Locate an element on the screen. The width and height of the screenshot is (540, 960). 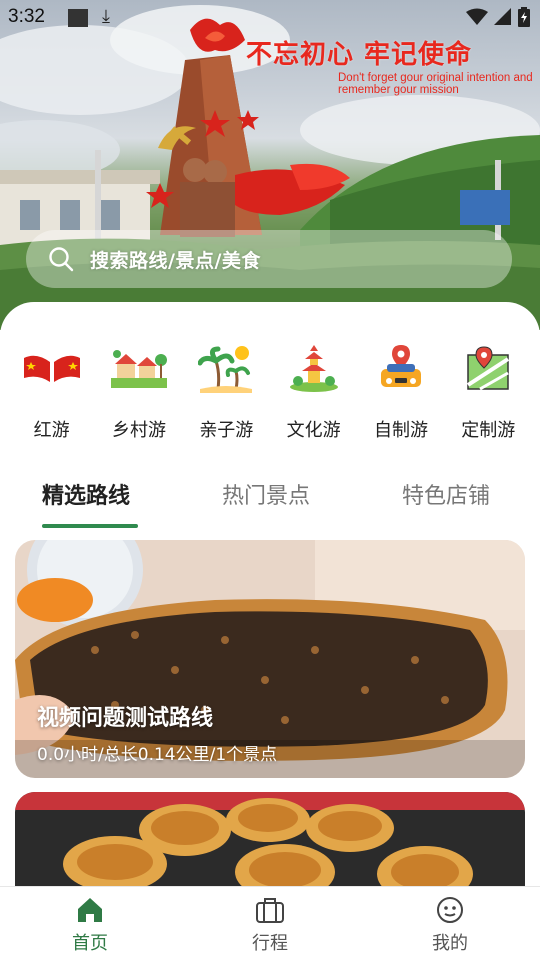
profile-face-icon is located at coordinates (450, 910).